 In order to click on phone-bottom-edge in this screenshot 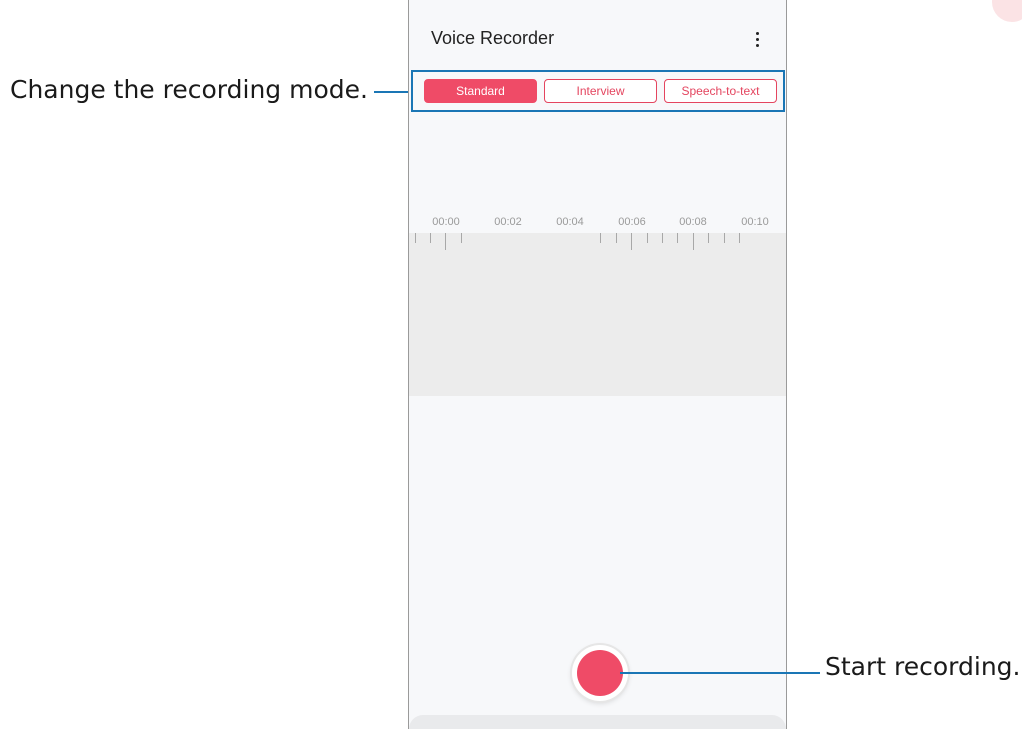, I will do `click(597, 722)`.